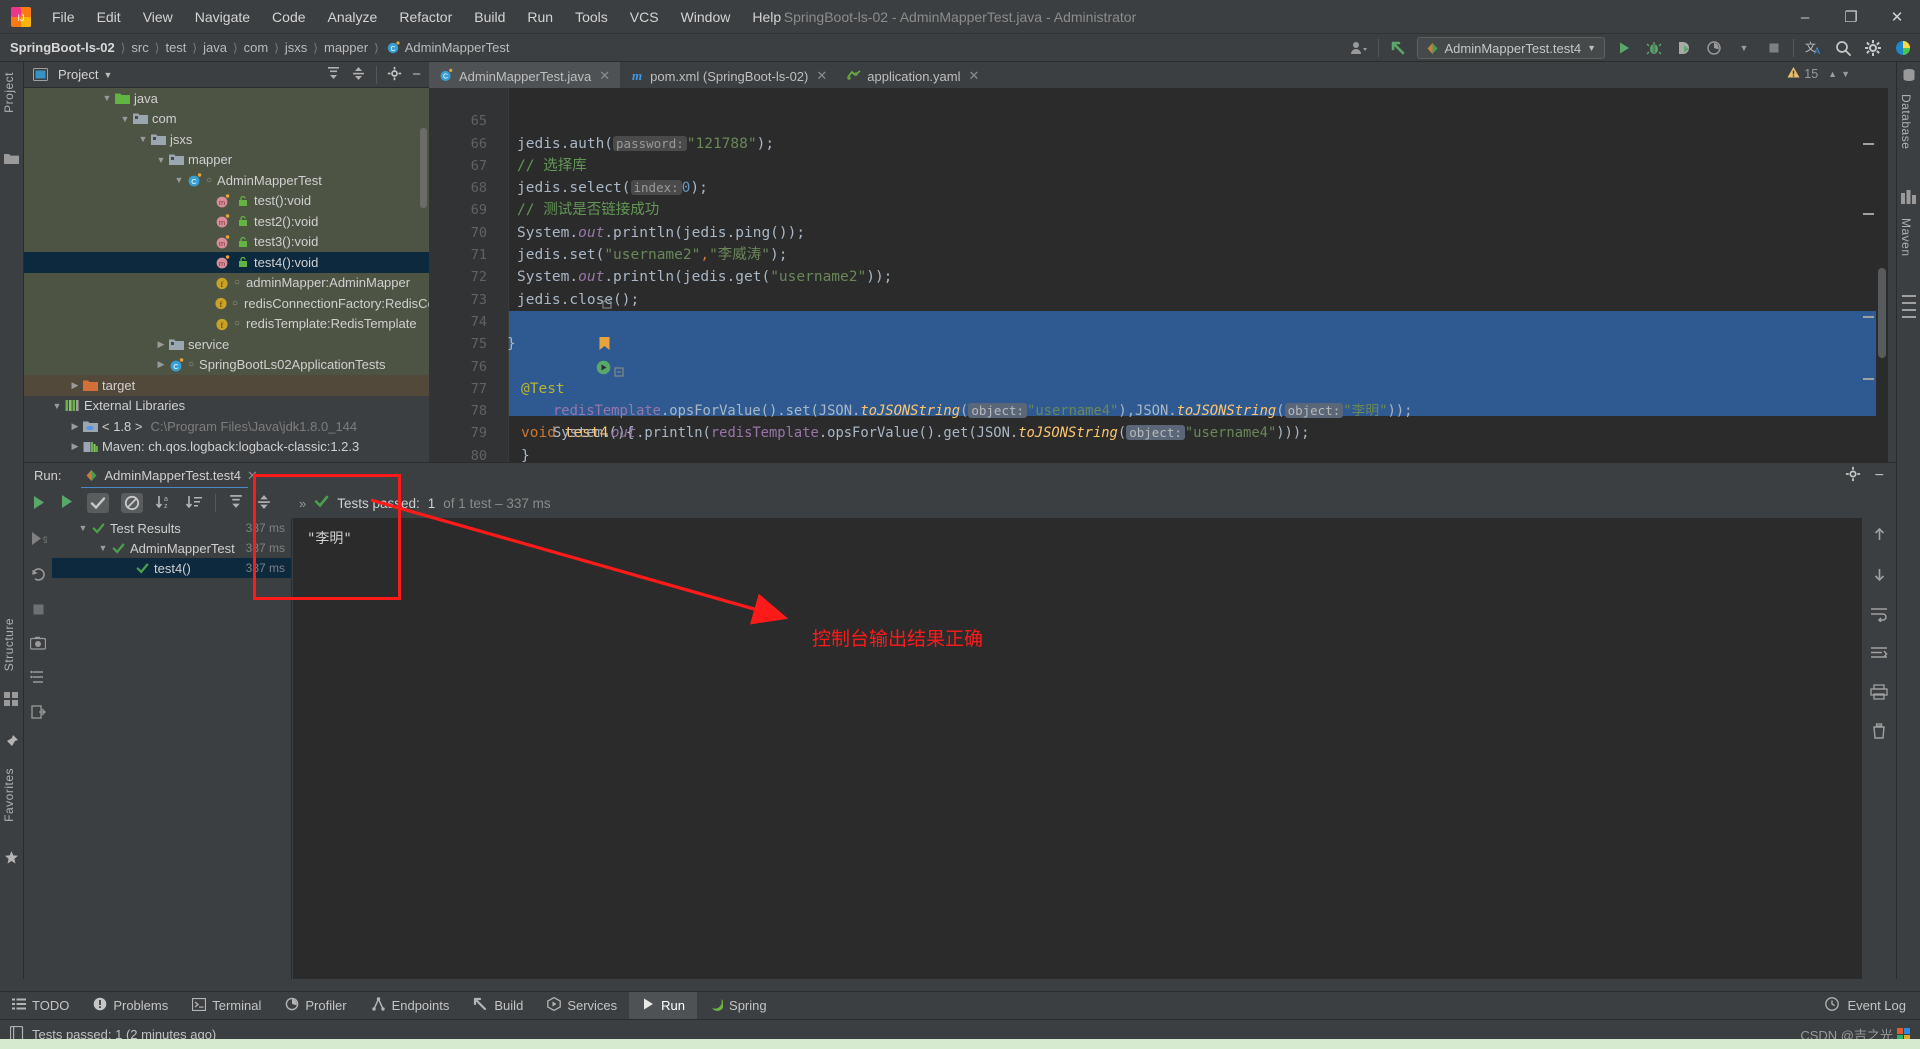 Image resolution: width=1920 pixels, height=1049 pixels. What do you see at coordinates (256, 47) in the screenshot?
I see `breadcrumb-com: com` at bounding box center [256, 47].